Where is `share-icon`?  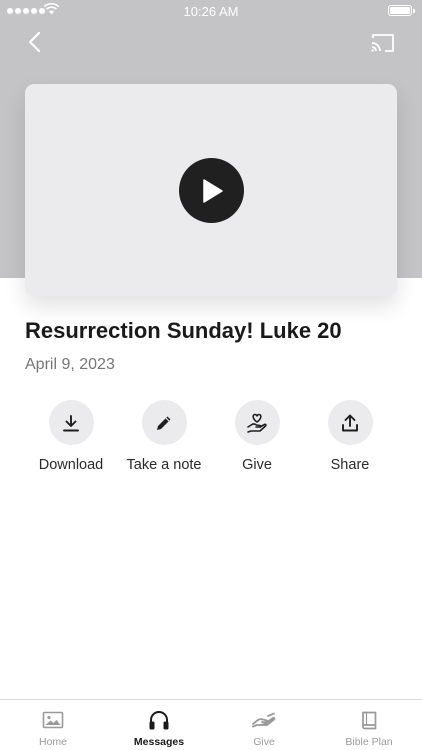
share-icon is located at coordinates (350, 422).